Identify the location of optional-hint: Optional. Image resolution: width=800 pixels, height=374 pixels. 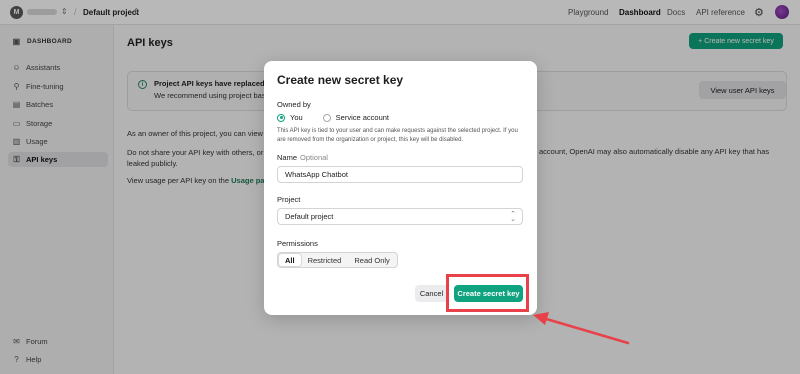
(314, 157).